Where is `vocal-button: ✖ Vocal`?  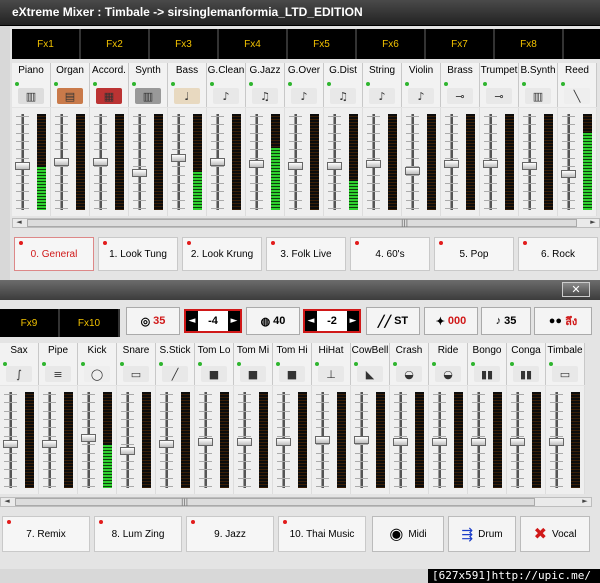 vocal-button: ✖ Vocal is located at coordinates (555, 534).